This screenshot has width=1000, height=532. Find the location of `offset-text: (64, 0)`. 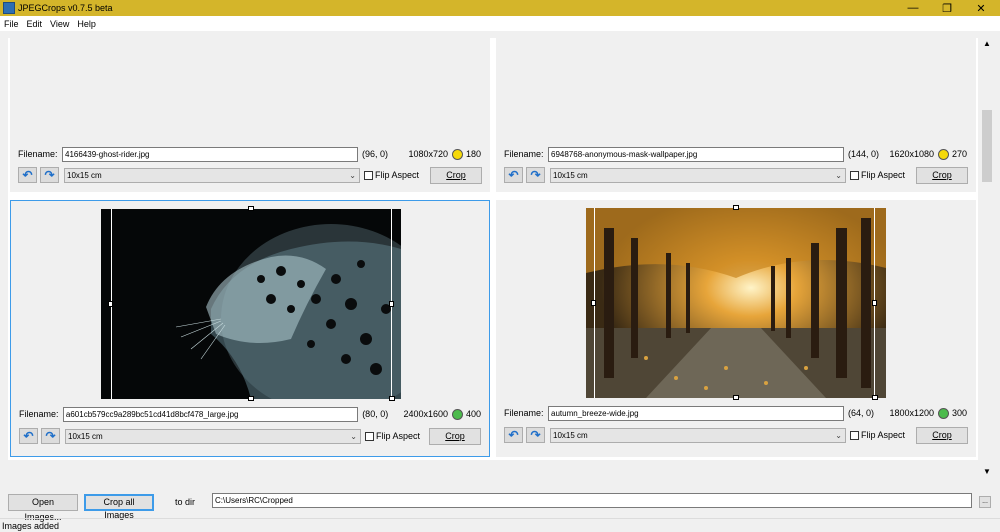

offset-text: (64, 0) is located at coordinates (861, 413).